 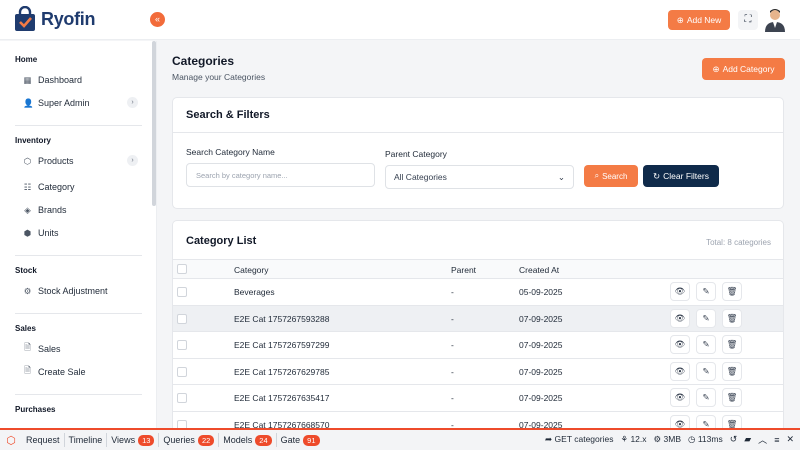 I want to click on folder-icon: ▰, so click(x=747, y=439).